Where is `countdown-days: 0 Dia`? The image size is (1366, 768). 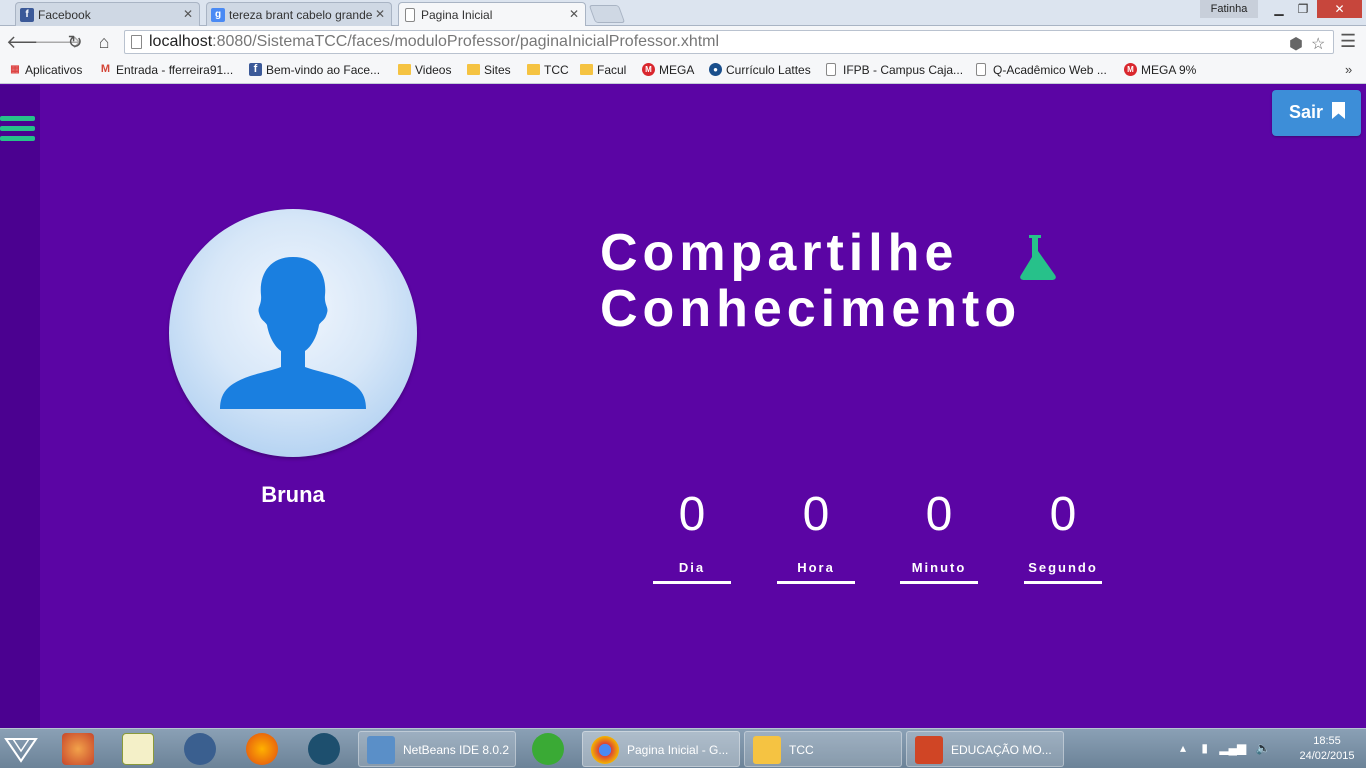 countdown-days: 0 Dia is located at coordinates (692, 537).